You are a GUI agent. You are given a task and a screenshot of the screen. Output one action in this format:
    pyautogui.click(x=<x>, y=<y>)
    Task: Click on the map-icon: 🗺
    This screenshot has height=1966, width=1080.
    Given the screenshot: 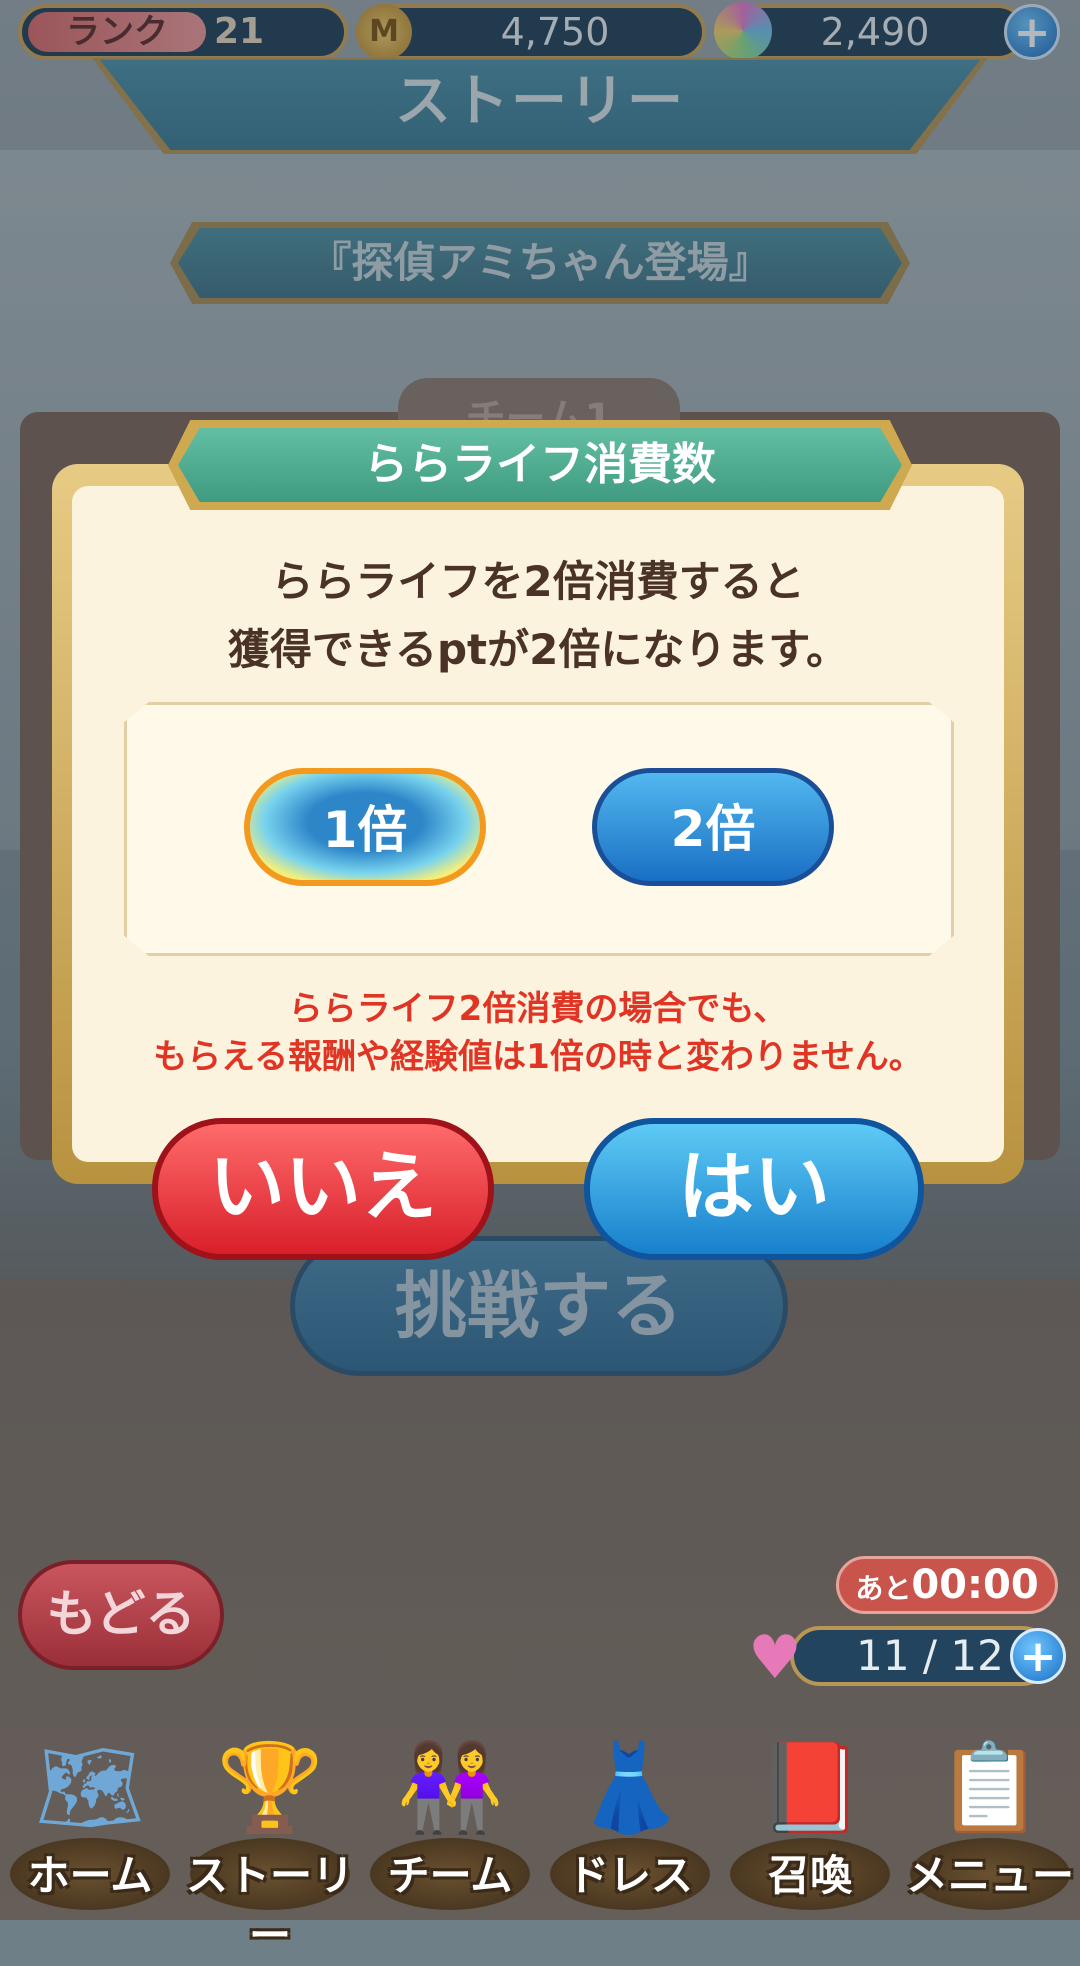 What is the action you would take?
    pyautogui.click(x=90, y=1788)
    